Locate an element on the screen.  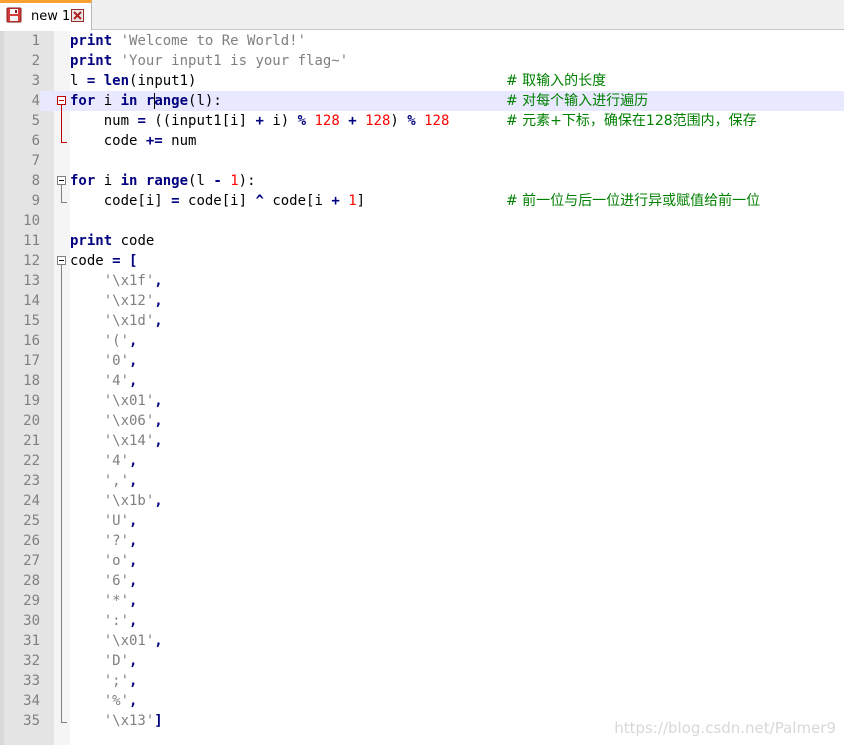
close-icon is located at coordinates (77, 15).